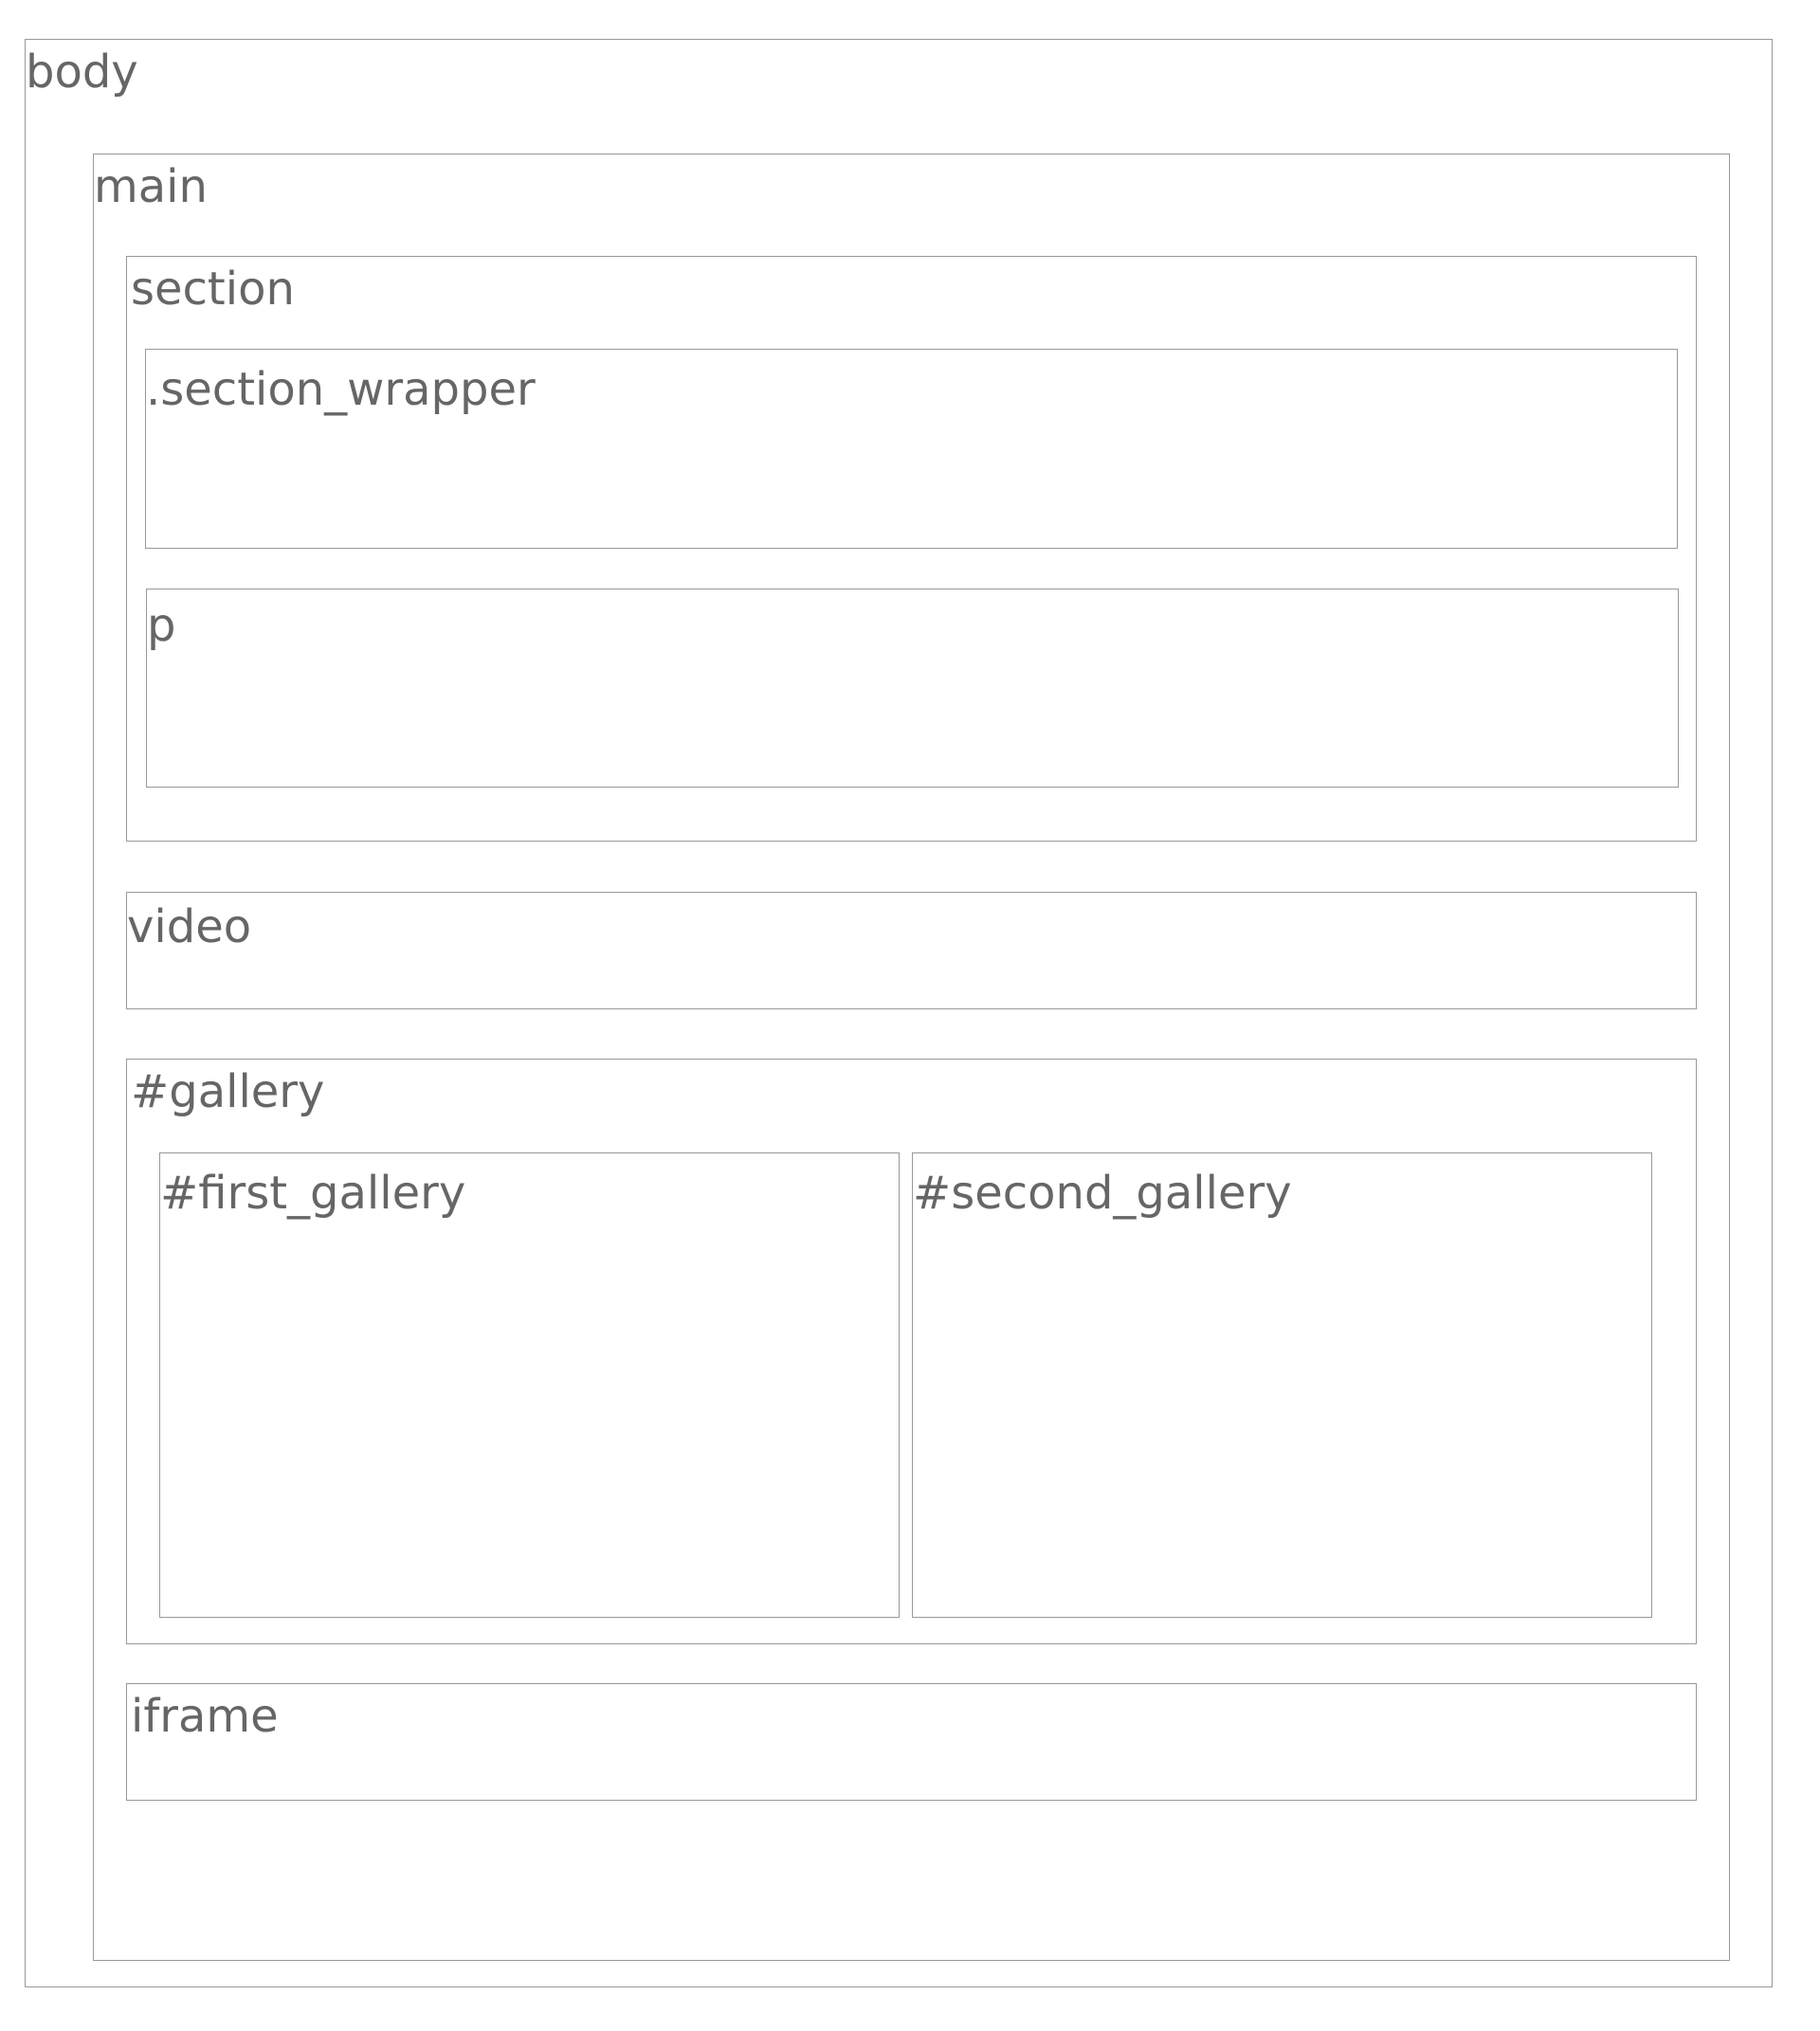  What do you see at coordinates (228, 1091) in the screenshot?
I see `gallery-label: #gallery` at bounding box center [228, 1091].